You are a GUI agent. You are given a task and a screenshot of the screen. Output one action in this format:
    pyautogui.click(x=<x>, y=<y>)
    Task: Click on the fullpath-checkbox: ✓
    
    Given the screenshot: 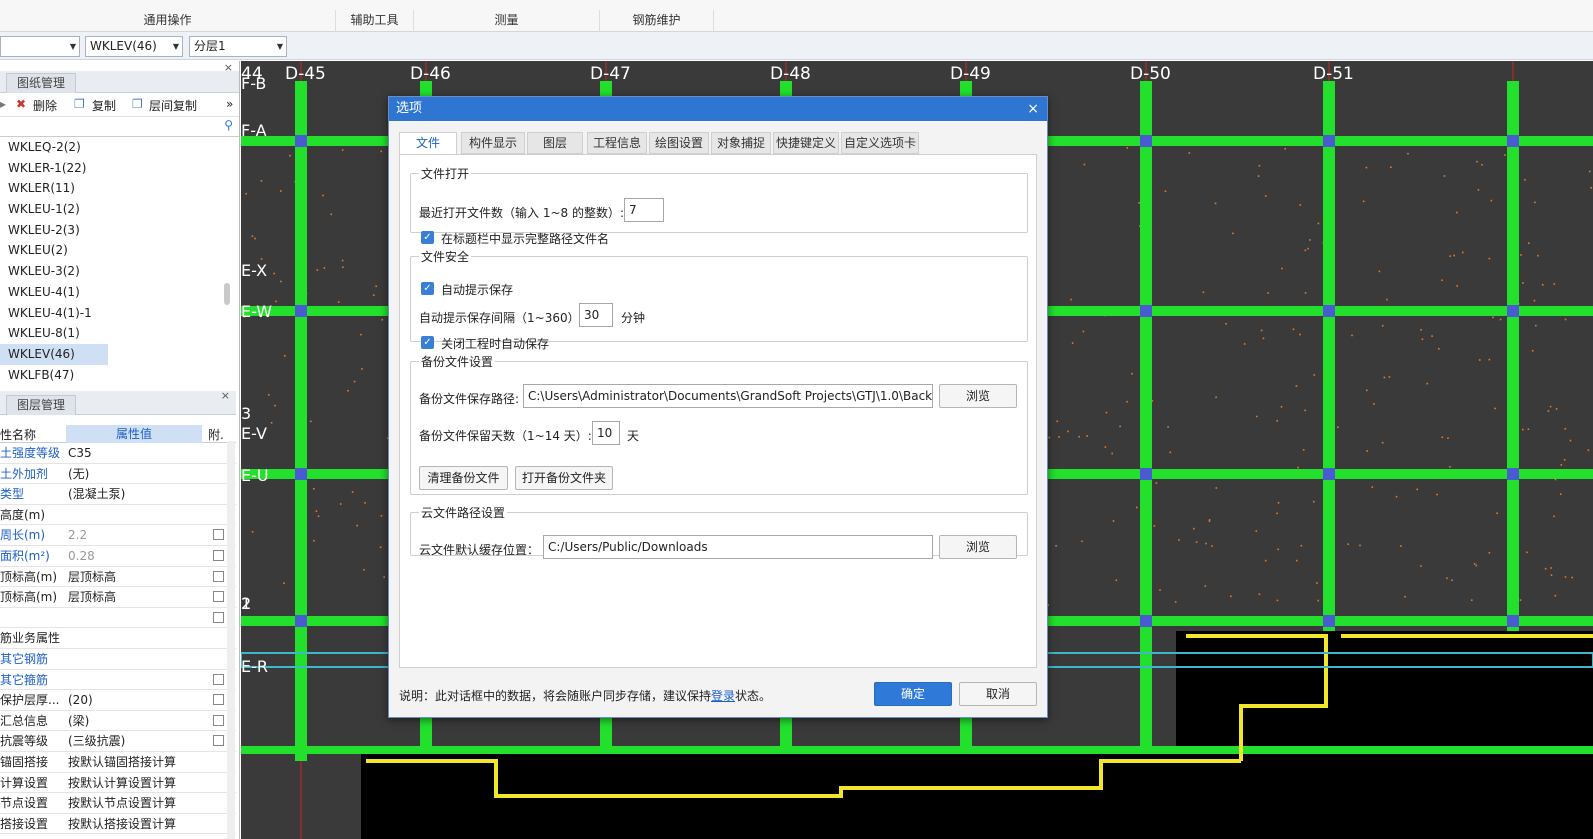 What is the action you would take?
    pyautogui.click(x=427, y=237)
    